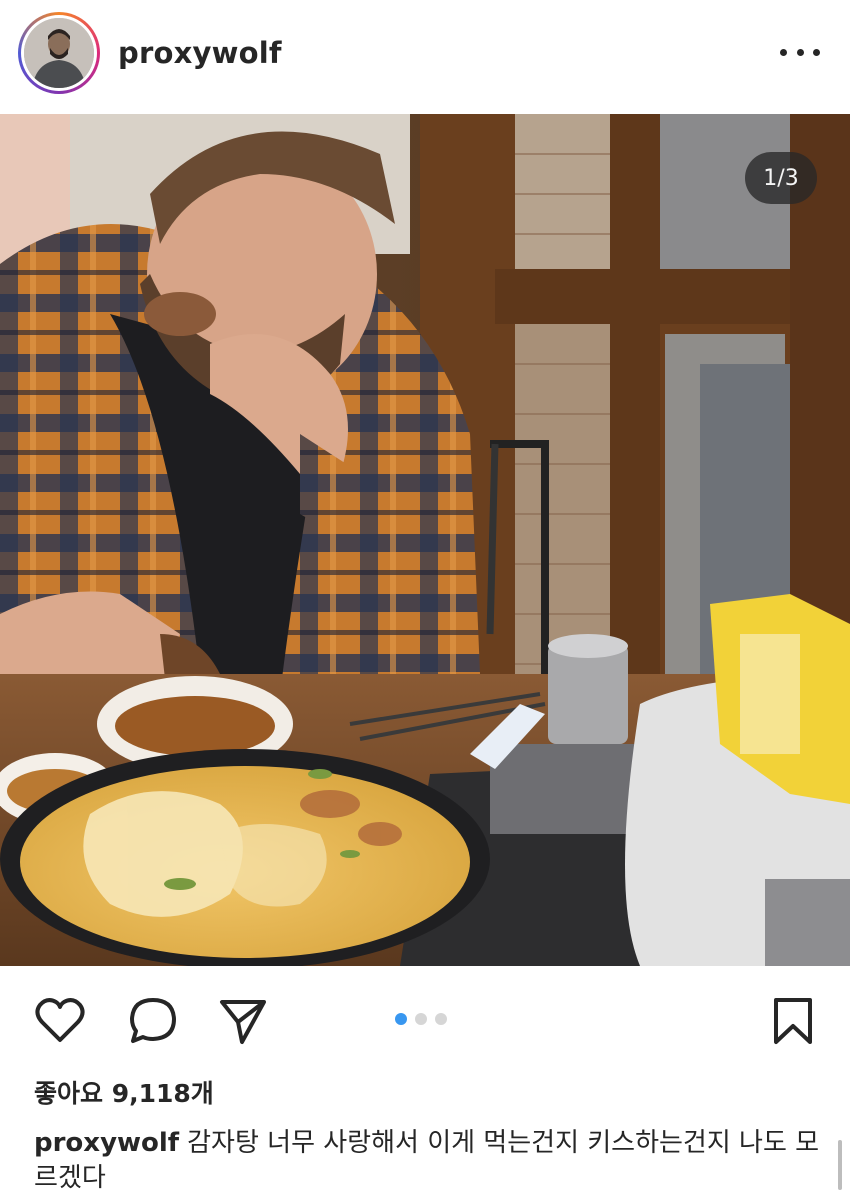 The height and width of the screenshot is (1200, 850). I want to click on avatar-story-ring, so click(59, 53).